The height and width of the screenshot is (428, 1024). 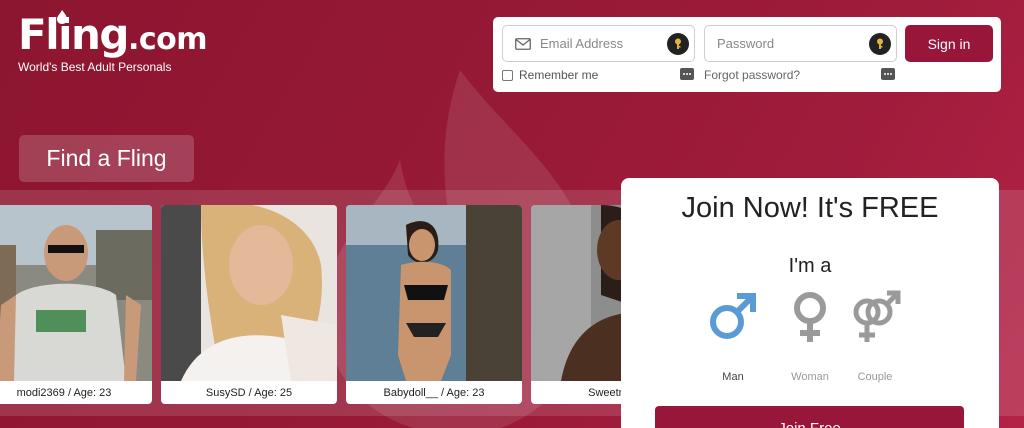 I want to click on gender-prompt: I'm a, so click(x=810, y=266).